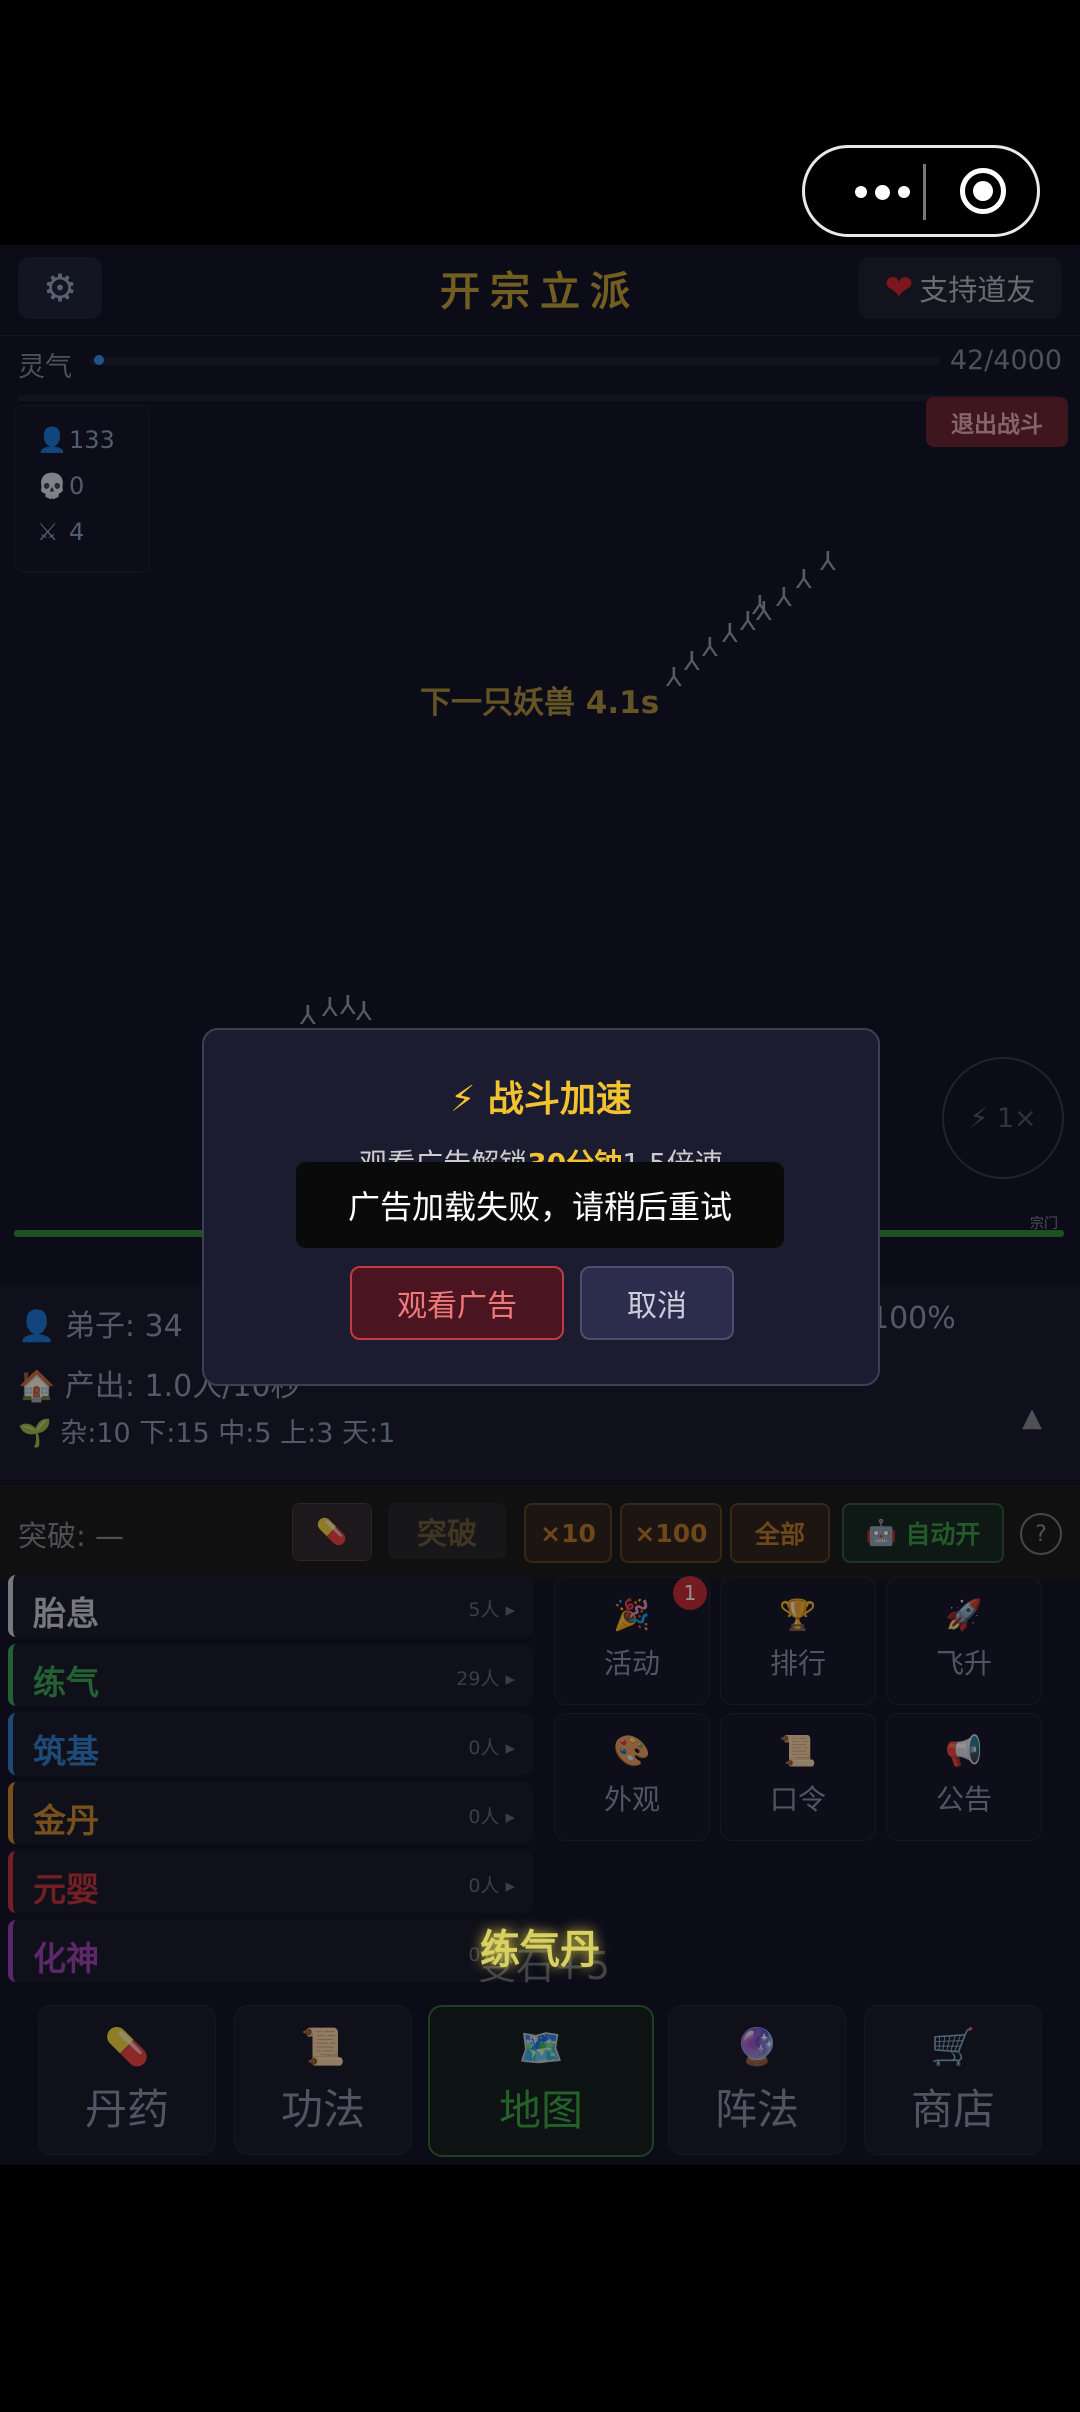  What do you see at coordinates (964, 1615) in the screenshot?
I see `rocket-icon: 🚀` at bounding box center [964, 1615].